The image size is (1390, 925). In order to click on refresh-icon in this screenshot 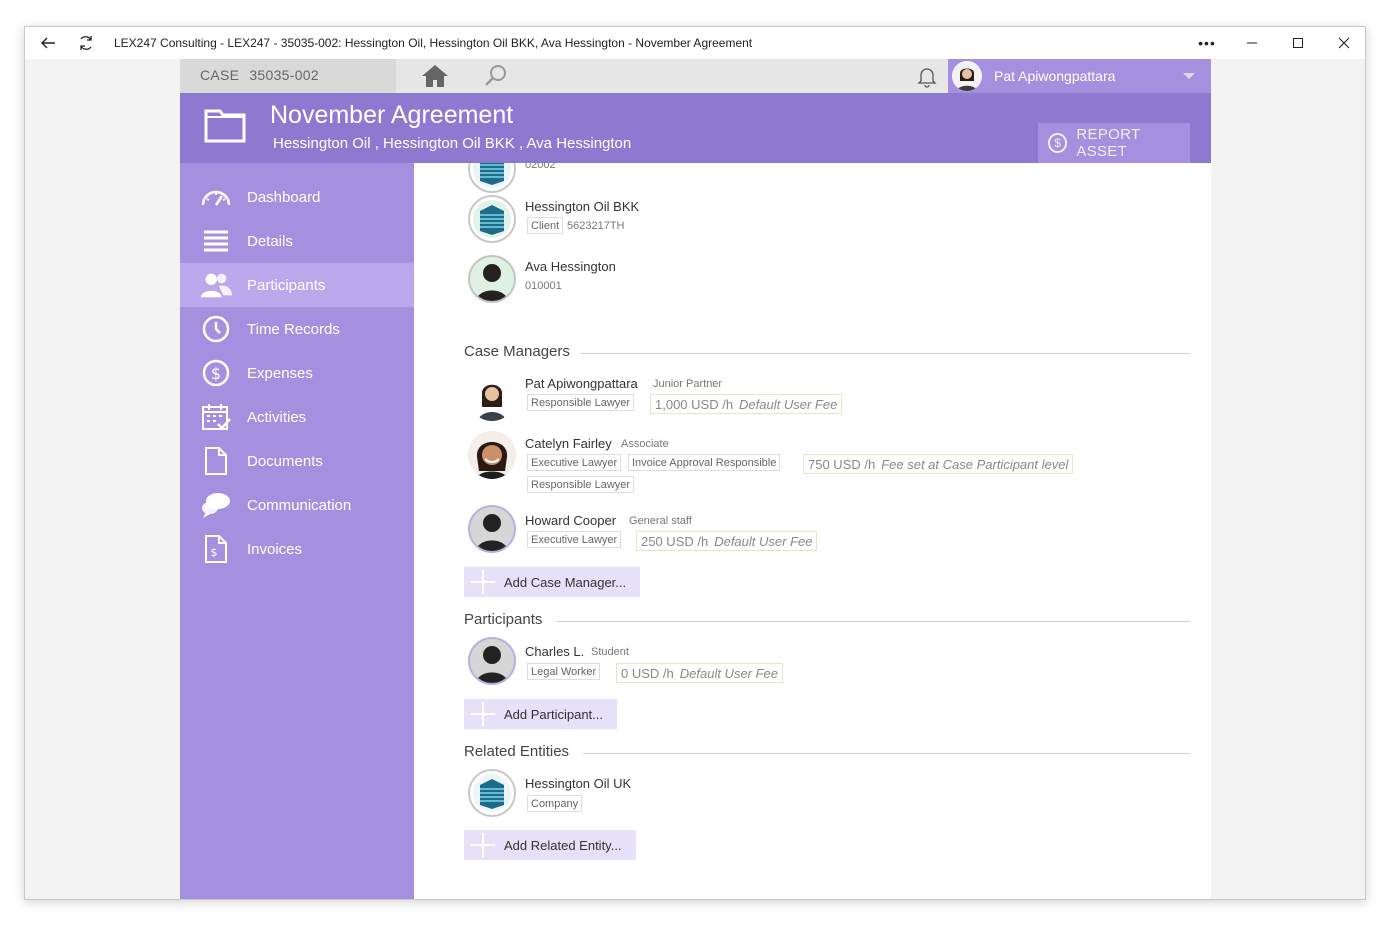, I will do `click(86, 43)`.